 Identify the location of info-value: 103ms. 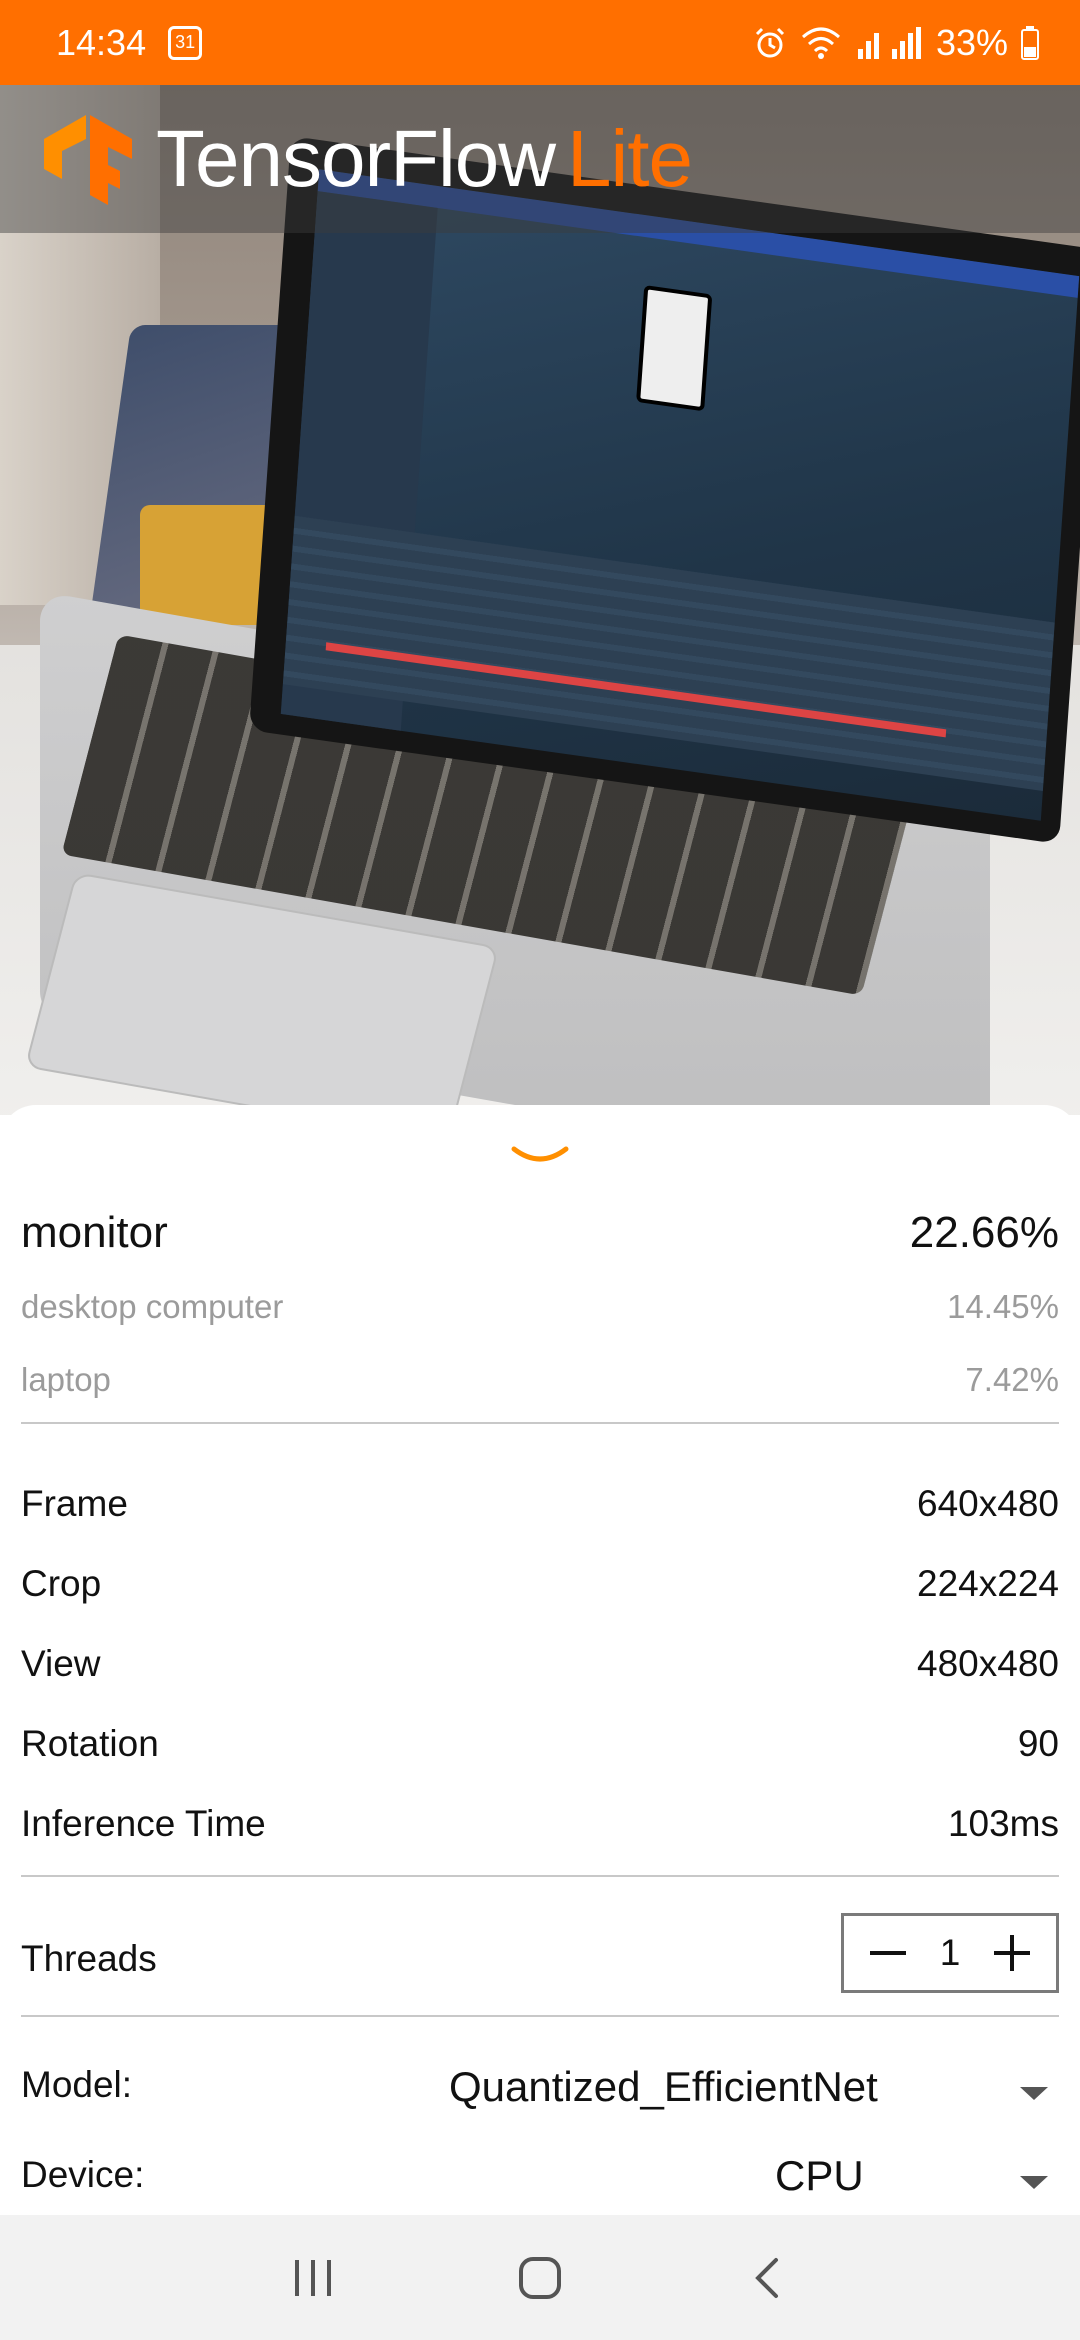
(1003, 1823).